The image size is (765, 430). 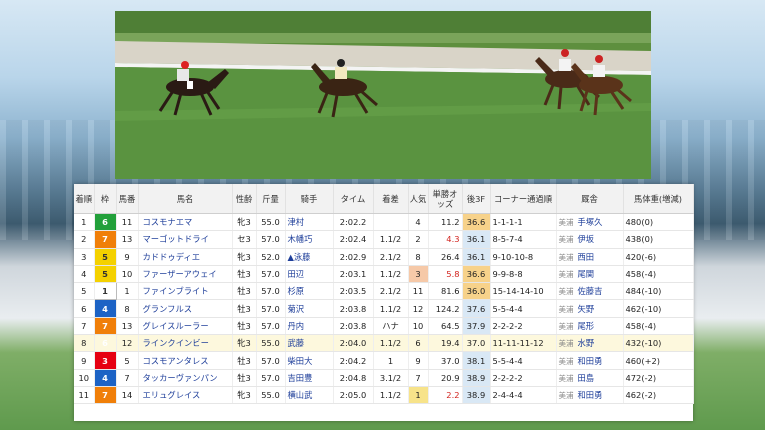 What do you see at coordinates (127, 274) in the screenshot?
I see `number-cell: 10` at bounding box center [127, 274].